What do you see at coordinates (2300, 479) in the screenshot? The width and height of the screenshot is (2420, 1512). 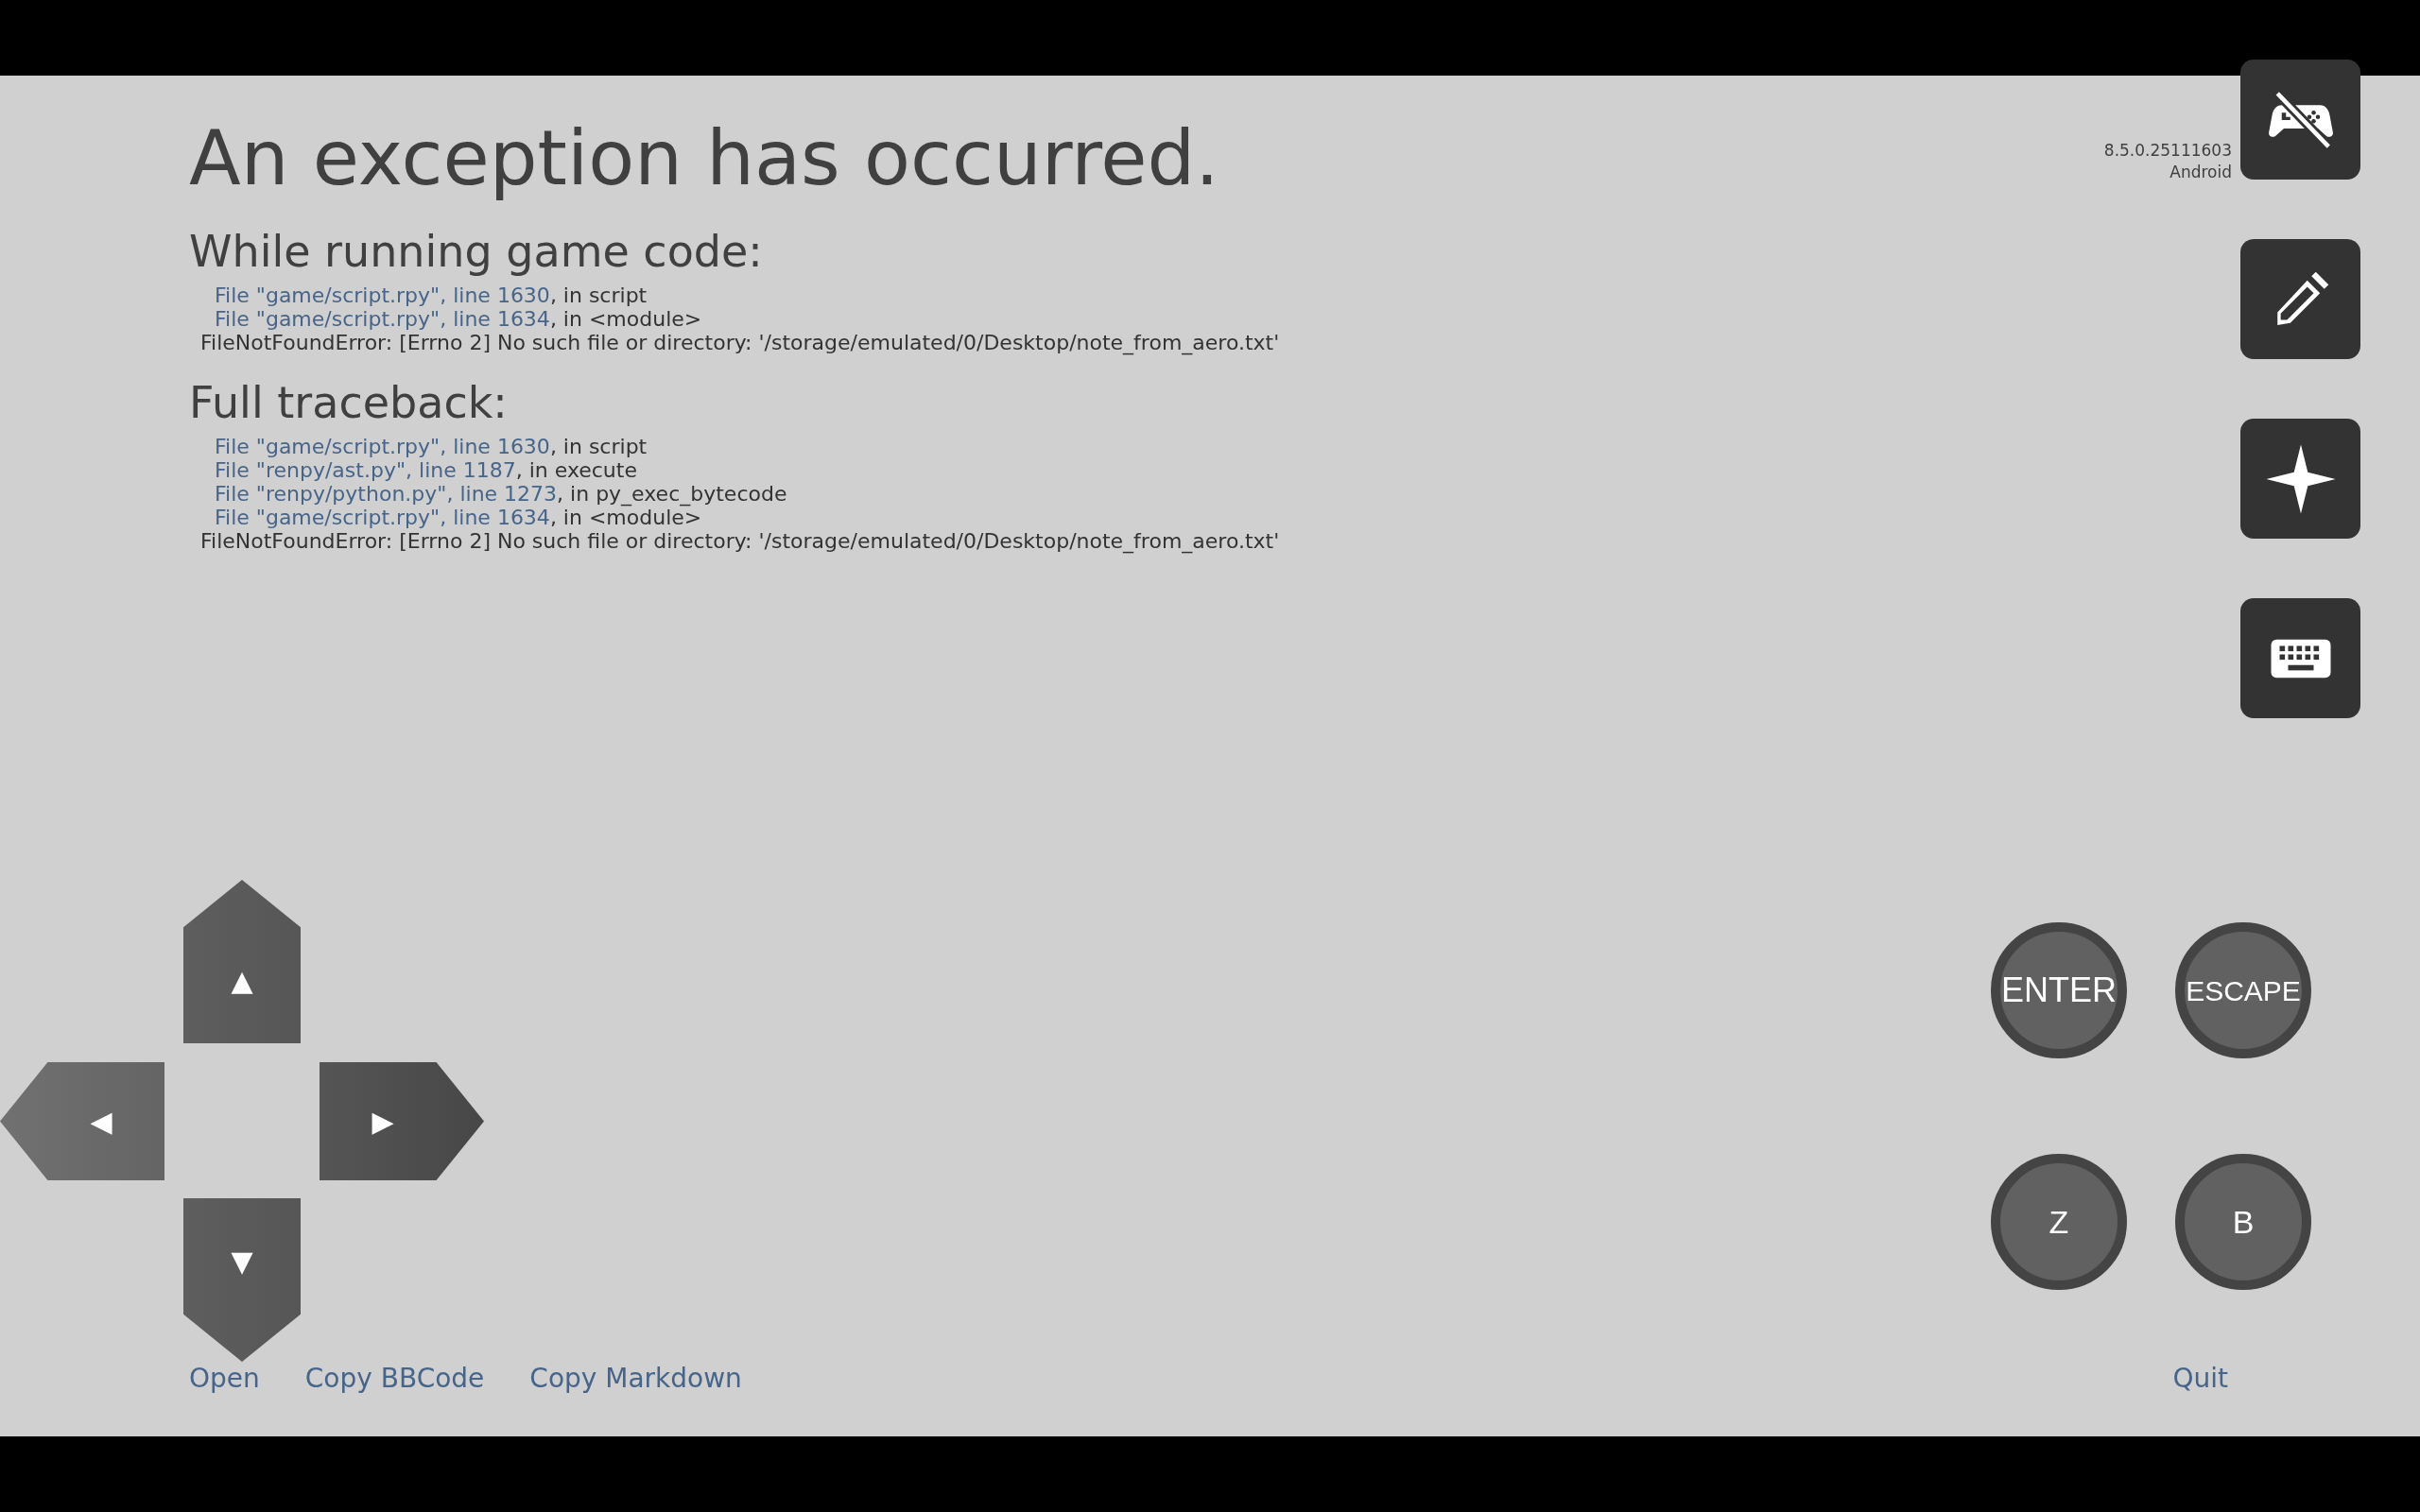 I see `side-sparkle-button` at bounding box center [2300, 479].